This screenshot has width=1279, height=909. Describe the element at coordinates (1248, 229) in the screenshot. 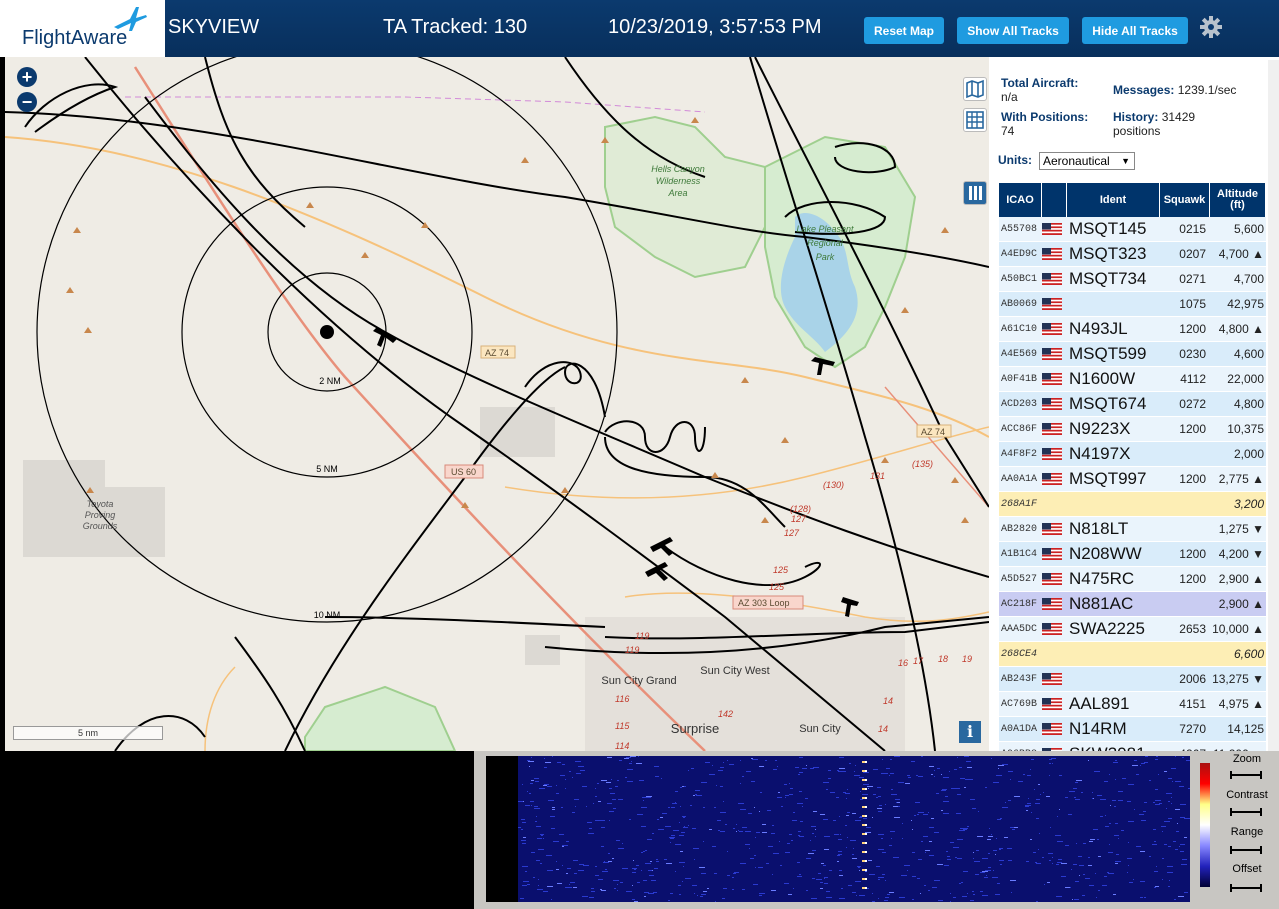

I see `cell-altitude: 5,600` at that location.